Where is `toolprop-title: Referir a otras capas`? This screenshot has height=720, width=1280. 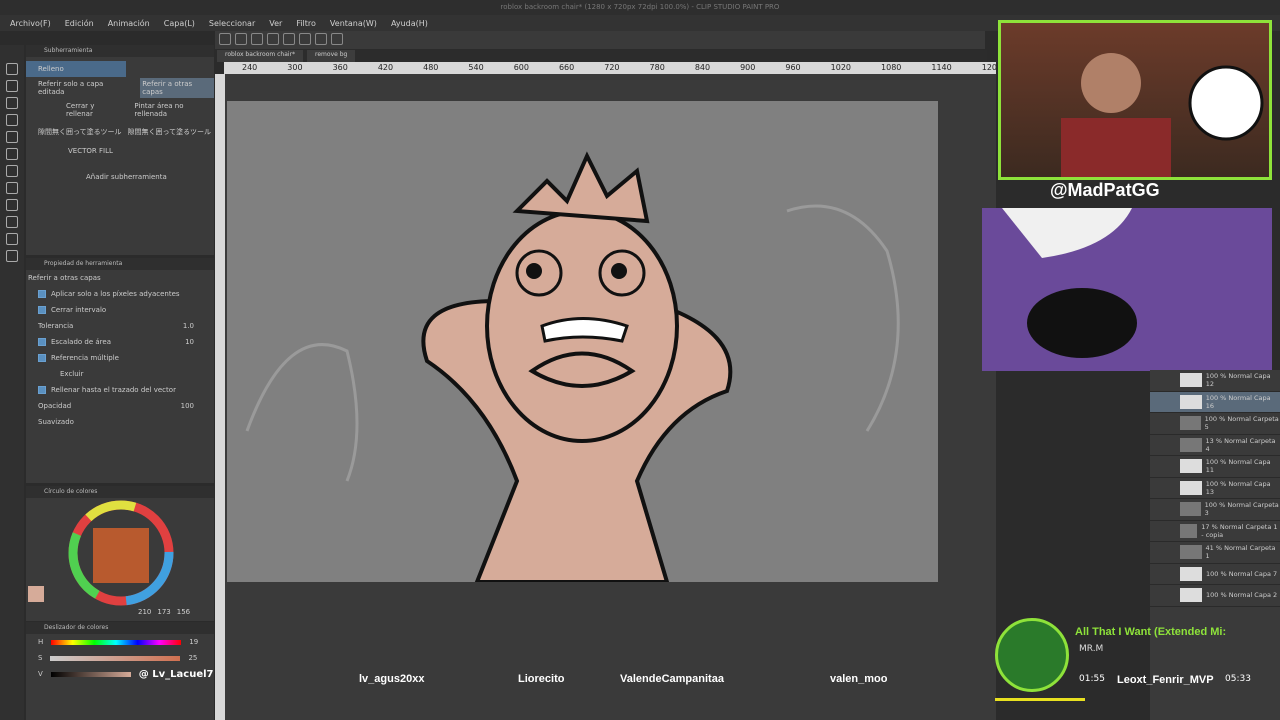
toolprop-title: Referir a otras capas is located at coordinates (64, 278).